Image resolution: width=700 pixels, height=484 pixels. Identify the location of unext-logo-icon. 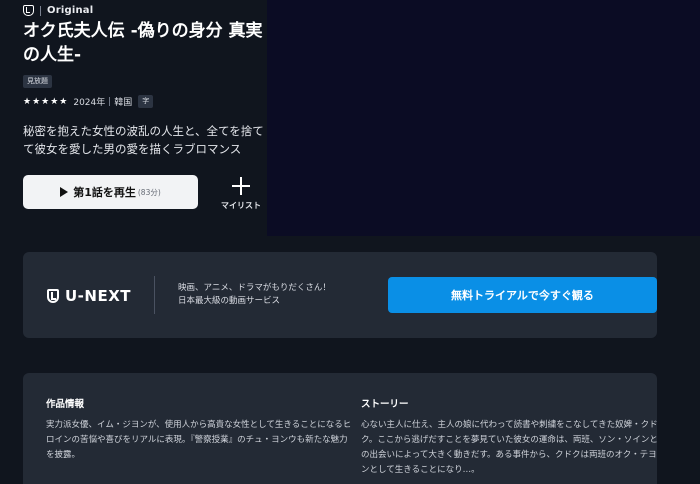
(28, 10).